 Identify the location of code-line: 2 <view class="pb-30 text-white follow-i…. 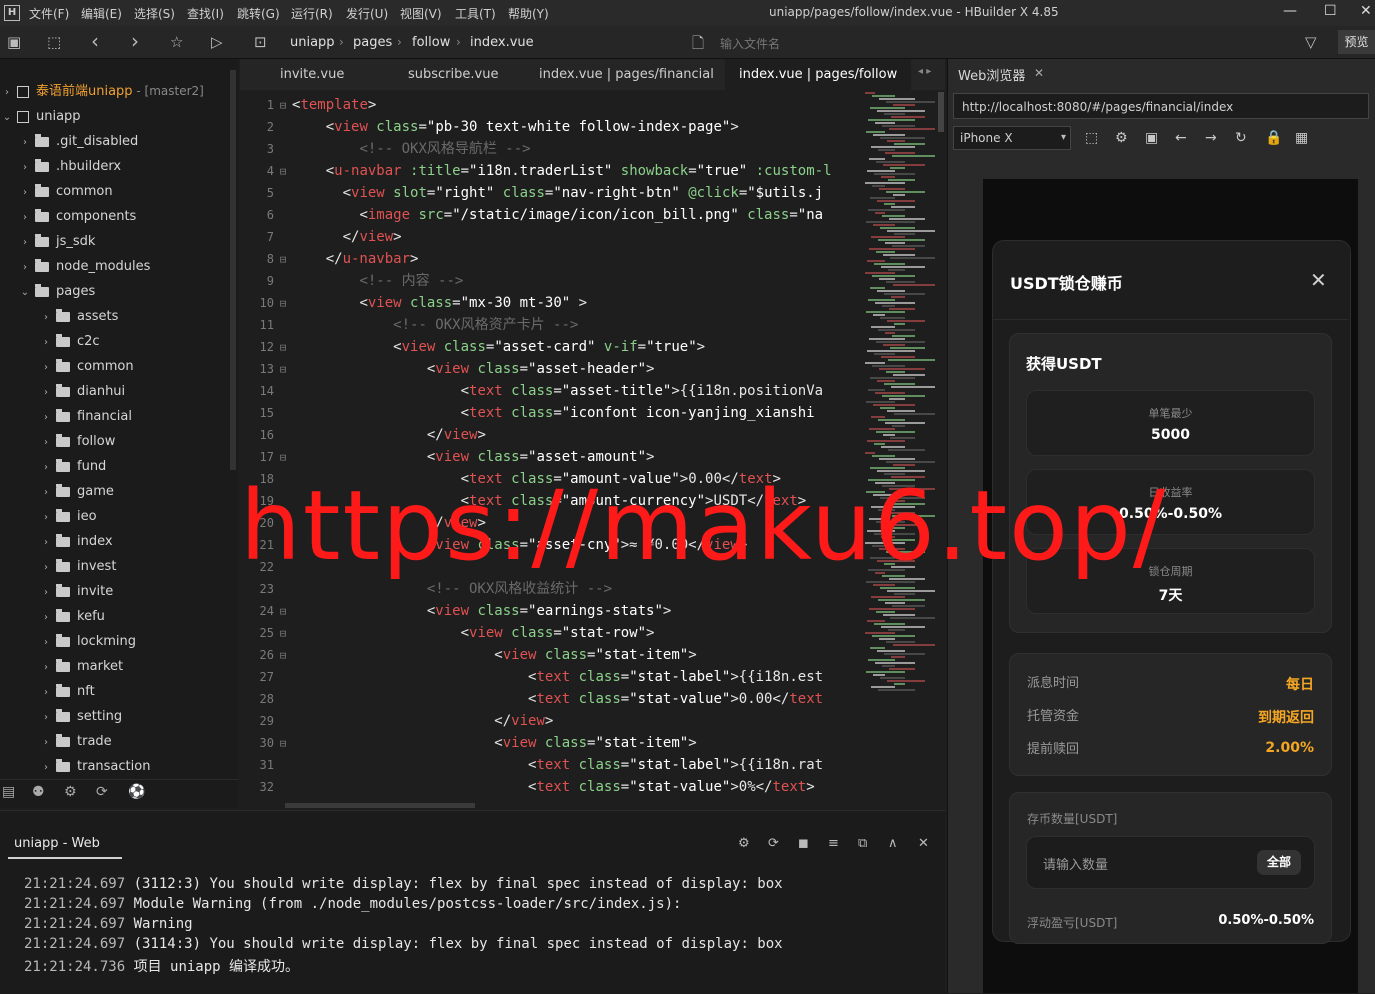
(552, 127).